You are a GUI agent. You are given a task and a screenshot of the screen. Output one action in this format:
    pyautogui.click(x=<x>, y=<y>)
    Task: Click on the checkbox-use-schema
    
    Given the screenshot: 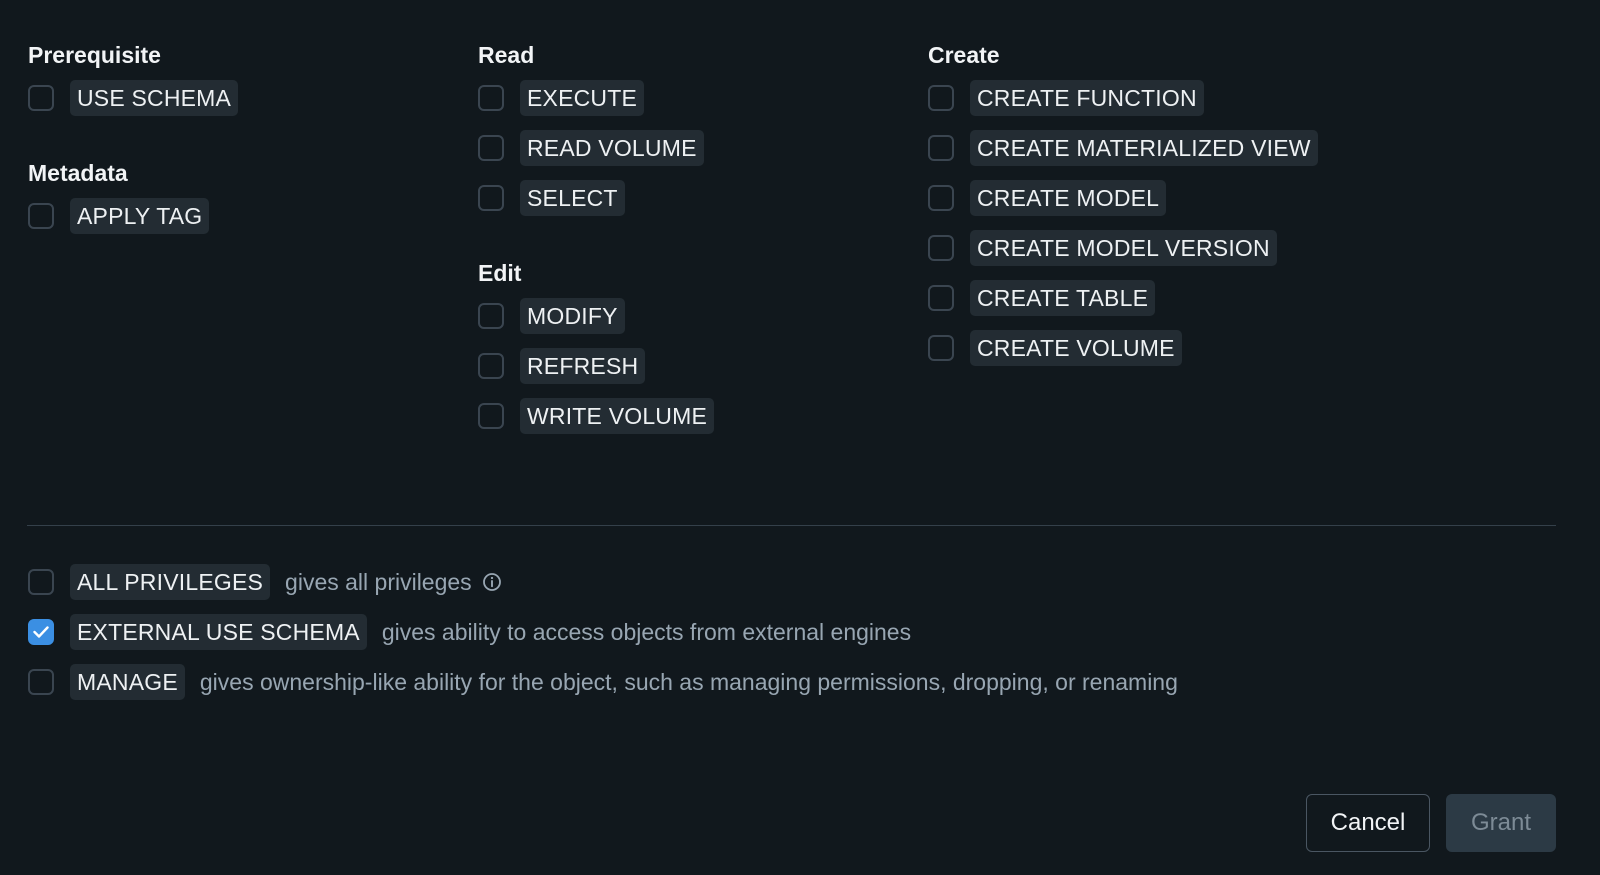 What is the action you would take?
    pyautogui.click(x=41, y=98)
    